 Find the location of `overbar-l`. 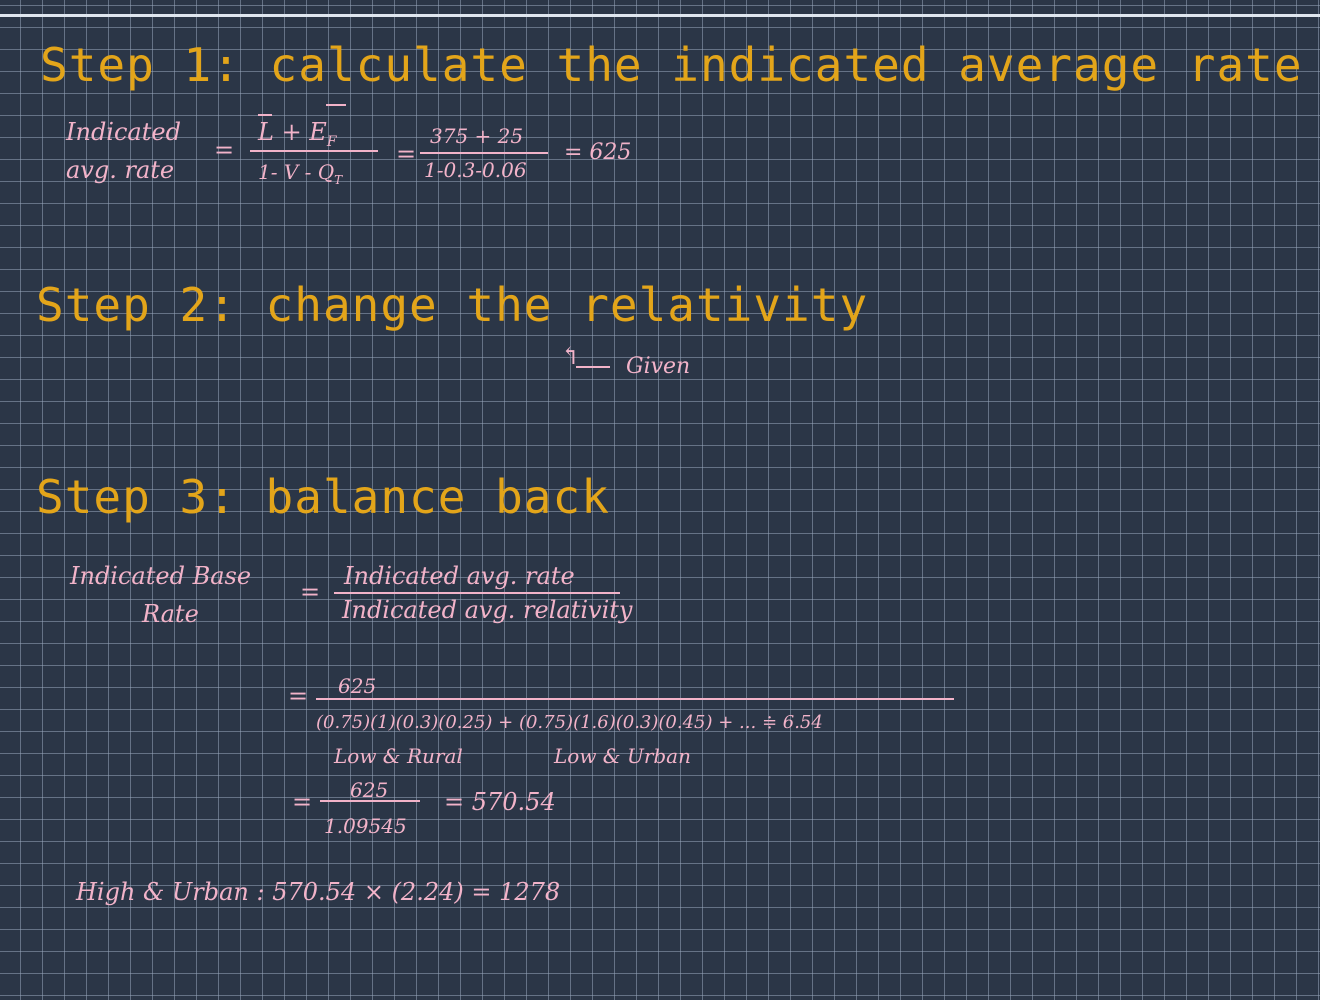

overbar-l is located at coordinates (265, 115).